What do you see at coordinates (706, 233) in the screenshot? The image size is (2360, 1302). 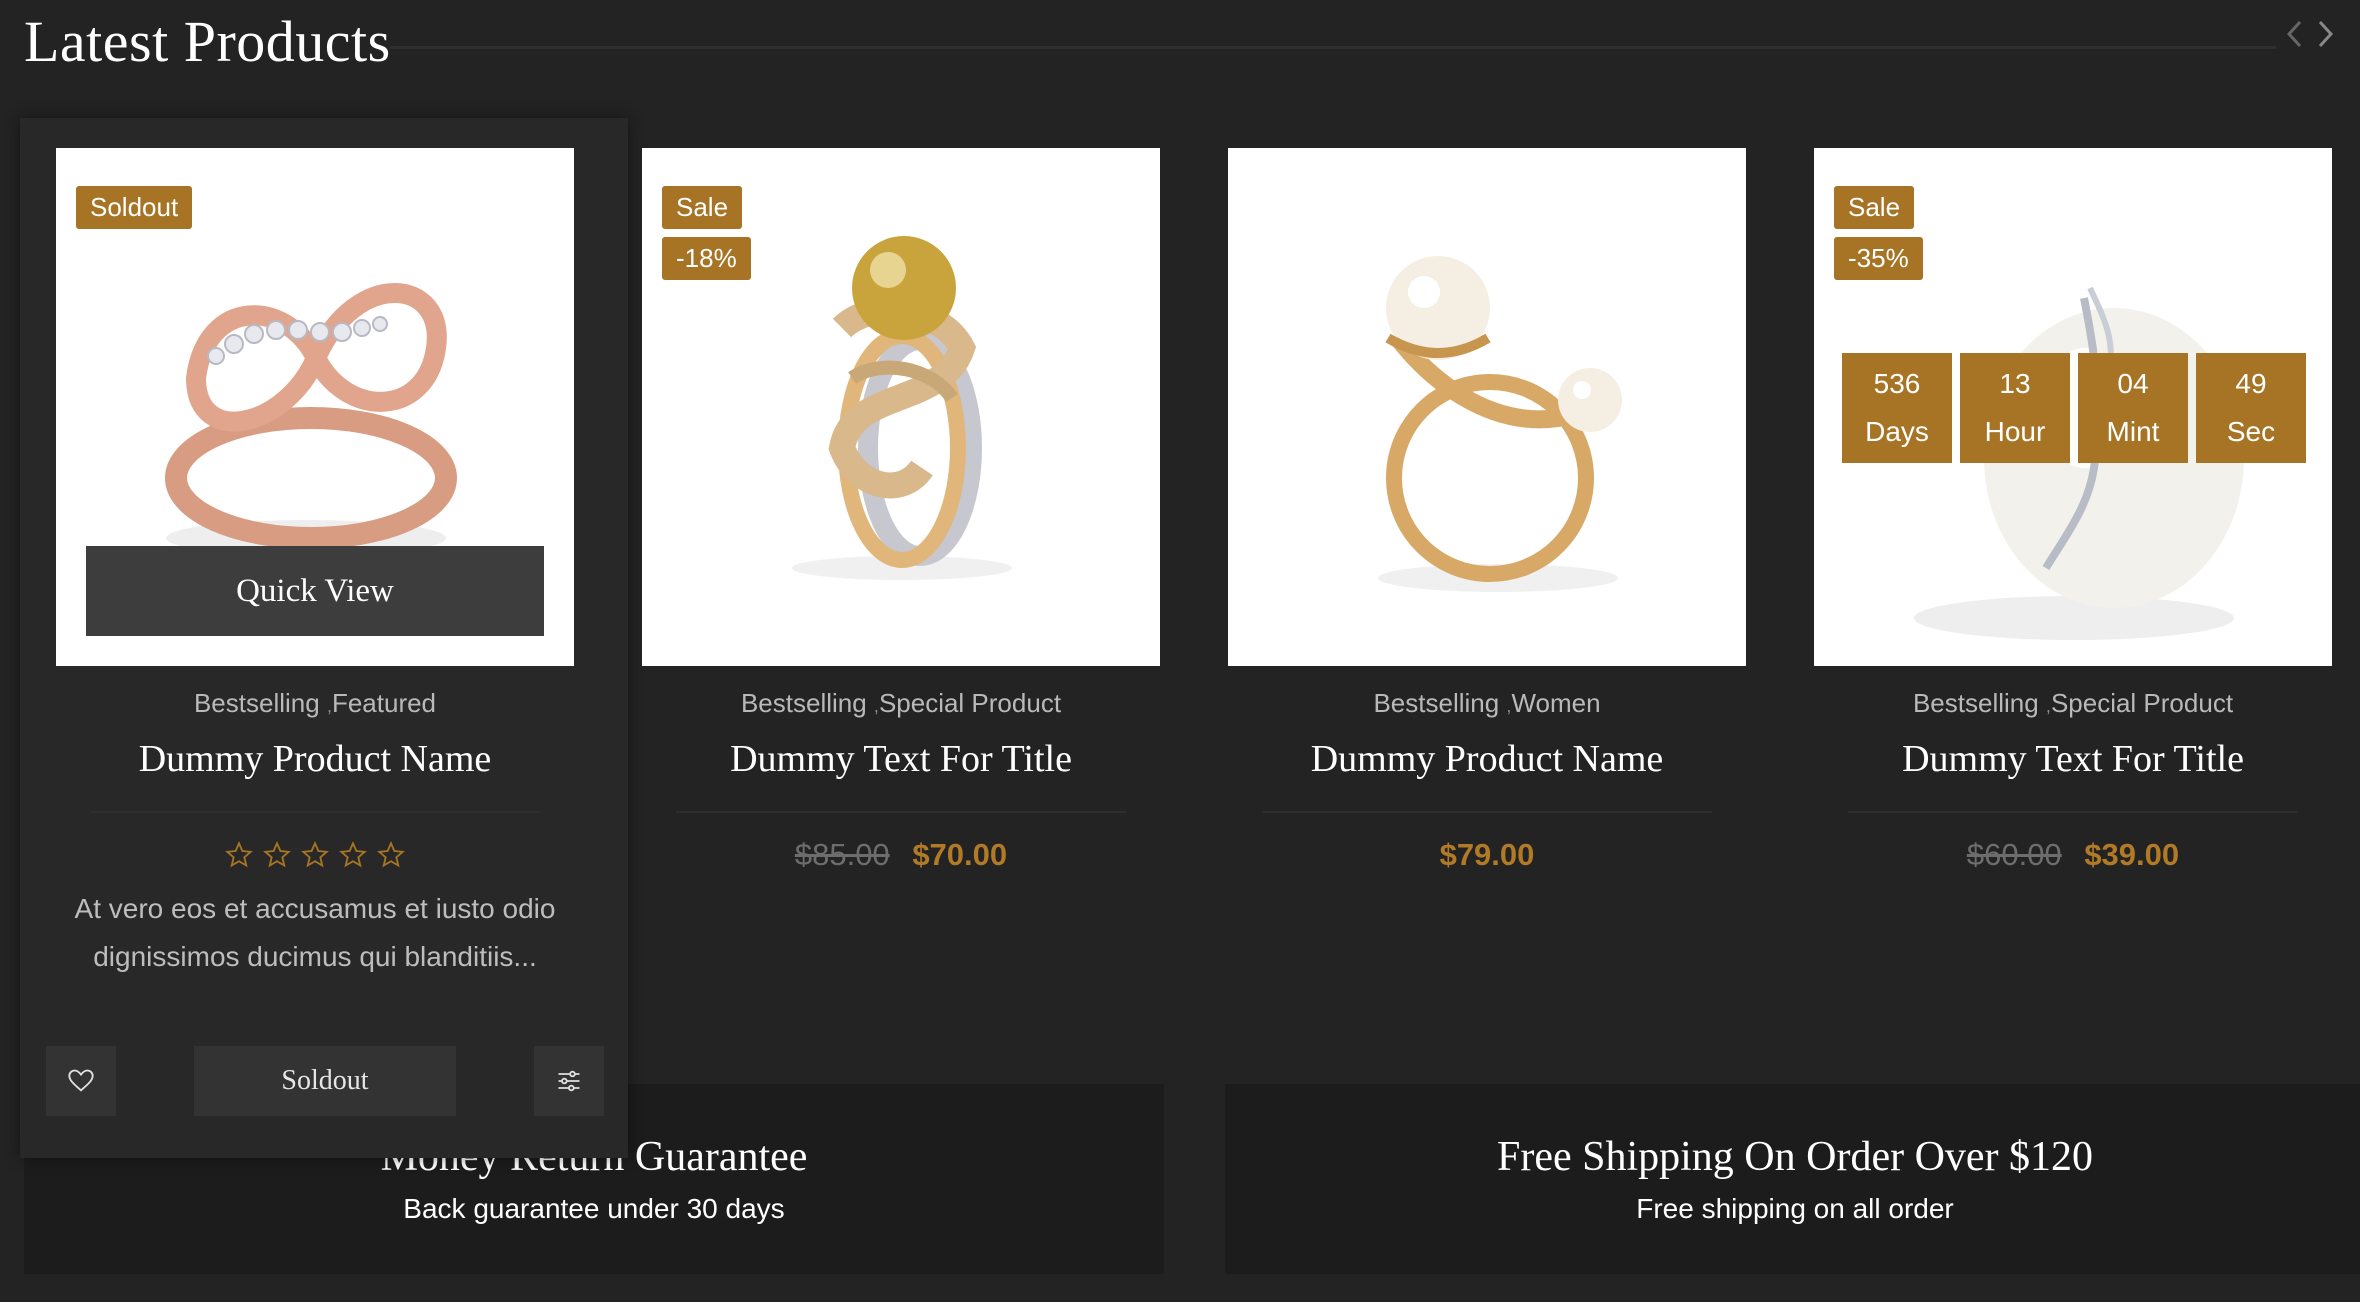 I see `badge-group: Sale -18%` at bounding box center [706, 233].